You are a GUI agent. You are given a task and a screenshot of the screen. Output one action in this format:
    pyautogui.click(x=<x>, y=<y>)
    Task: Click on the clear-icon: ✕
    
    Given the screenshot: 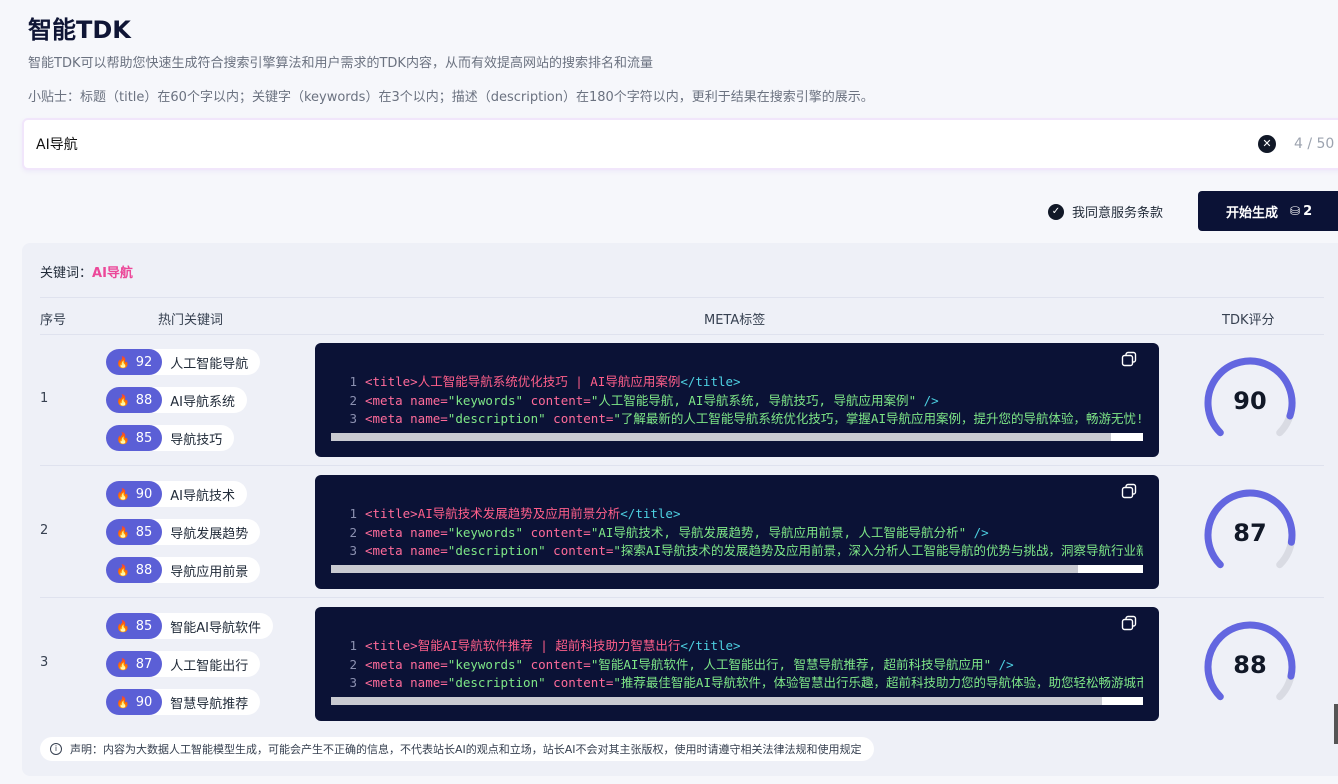 What is the action you would take?
    pyautogui.click(x=1267, y=144)
    